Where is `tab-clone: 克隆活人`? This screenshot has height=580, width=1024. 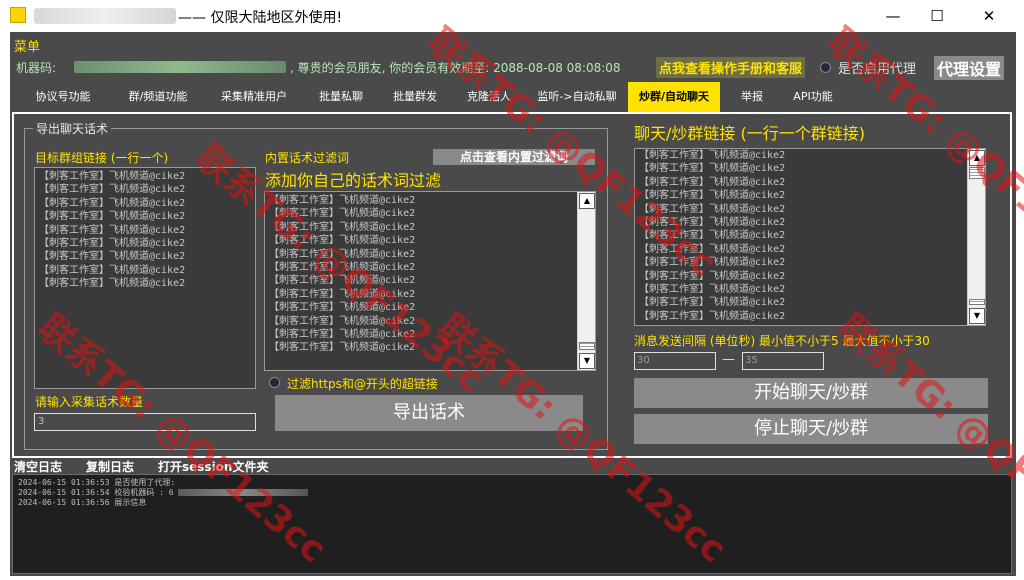 tab-clone: 克隆活人 is located at coordinates (489, 97).